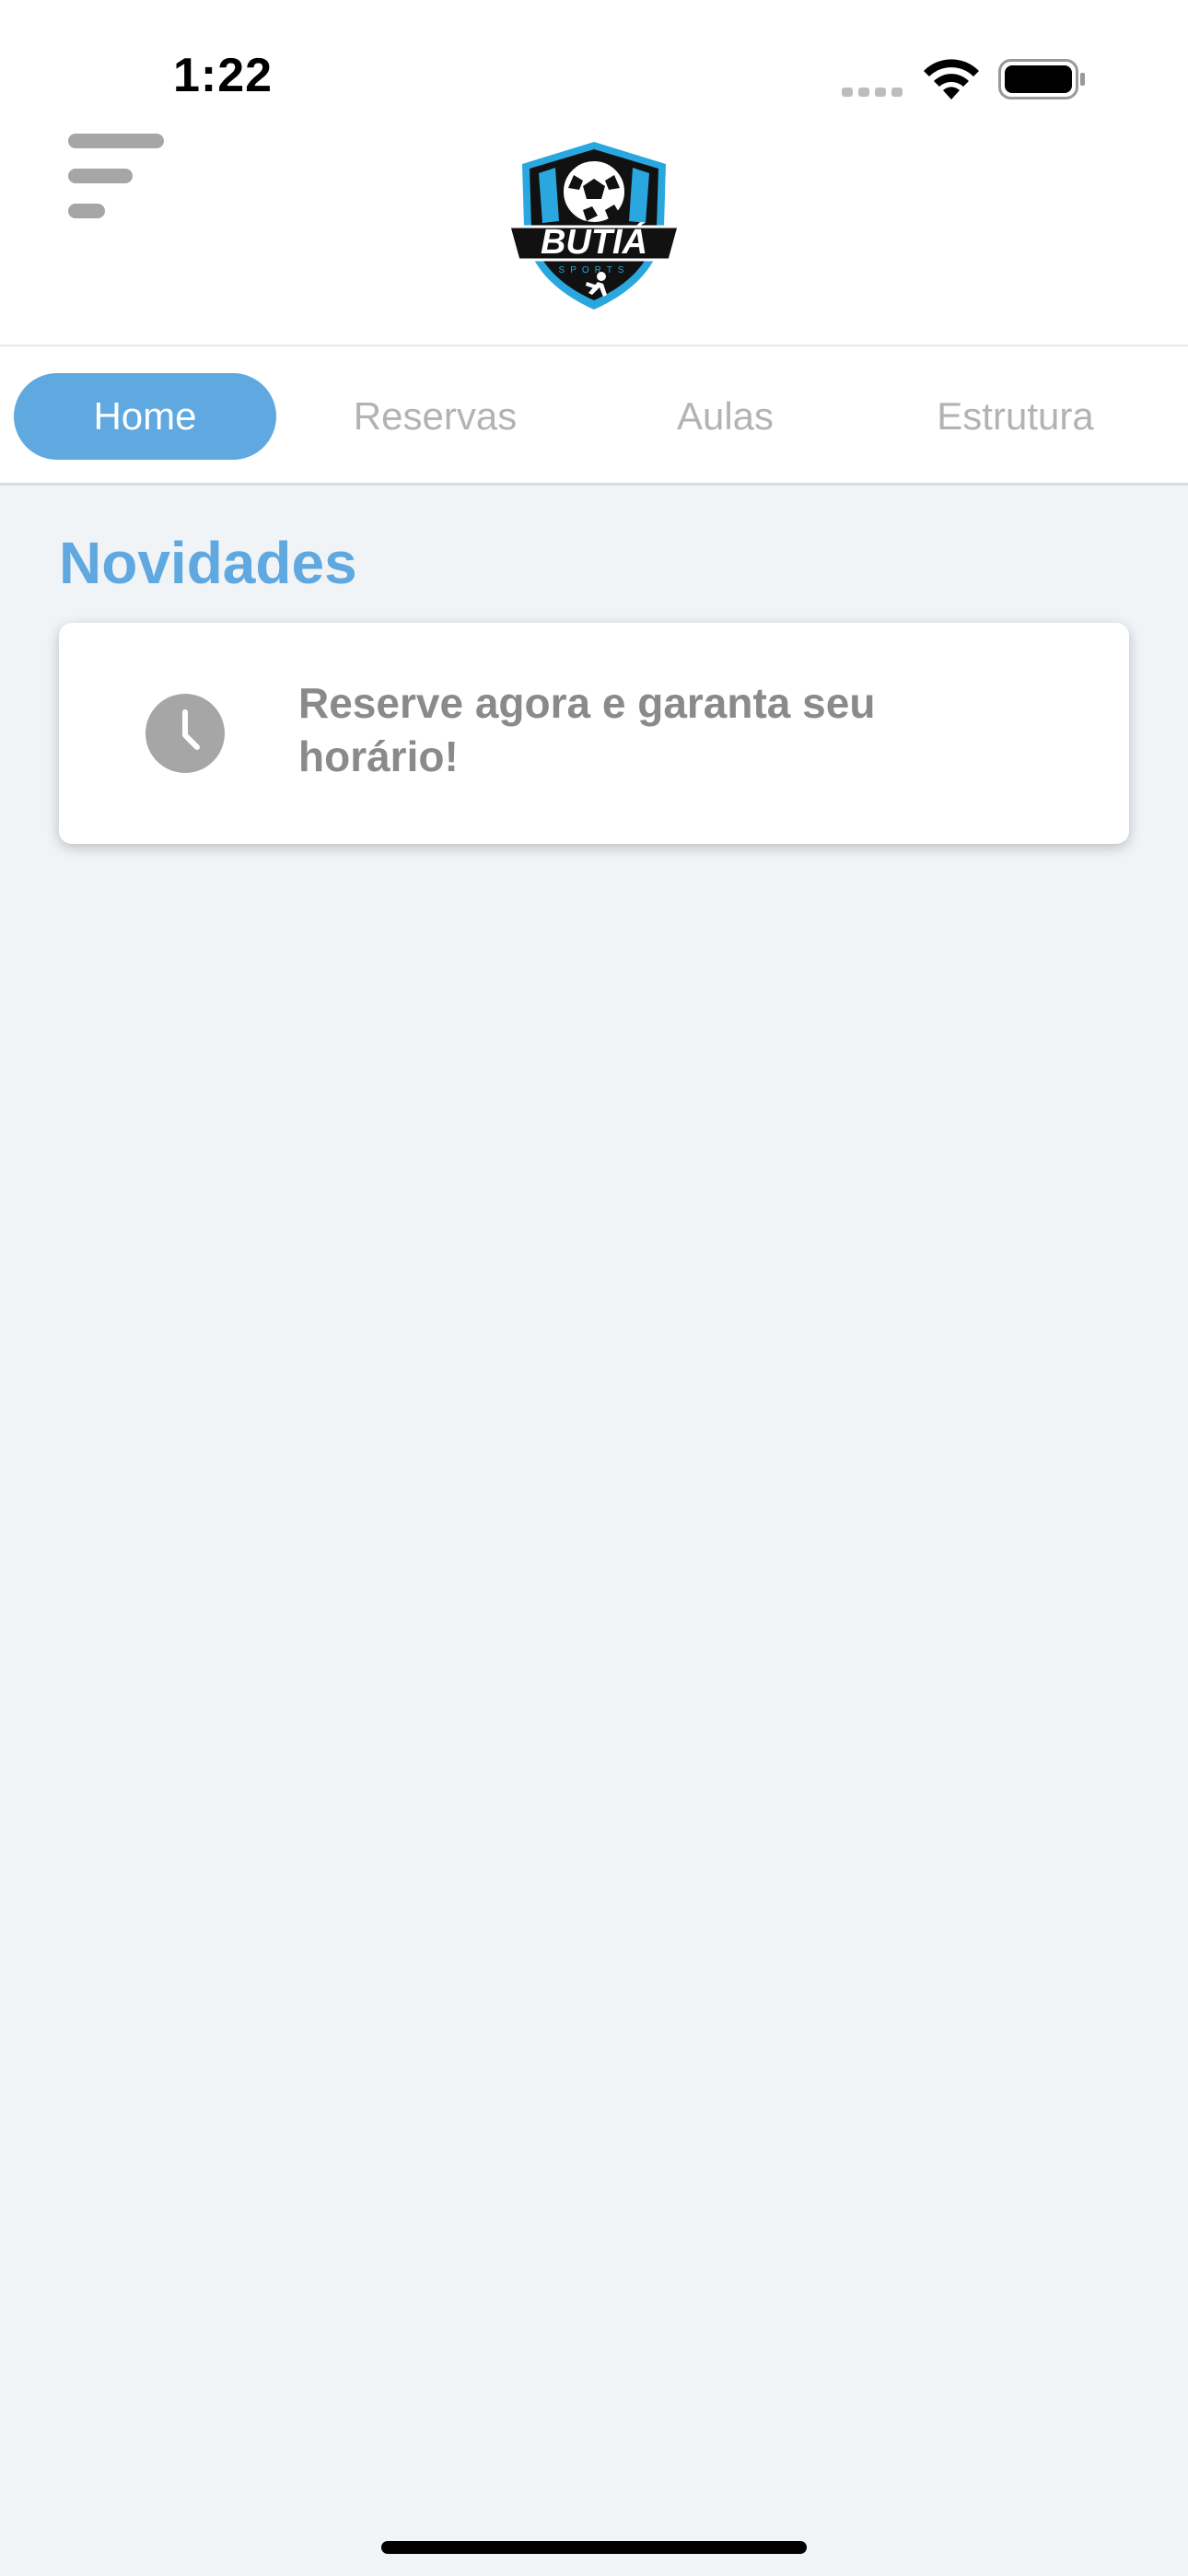 Image resolution: width=1188 pixels, height=2576 pixels. Describe the element at coordinates (725, 416) in the screenshot. I see `tab-aulas: Aulas` at that location.